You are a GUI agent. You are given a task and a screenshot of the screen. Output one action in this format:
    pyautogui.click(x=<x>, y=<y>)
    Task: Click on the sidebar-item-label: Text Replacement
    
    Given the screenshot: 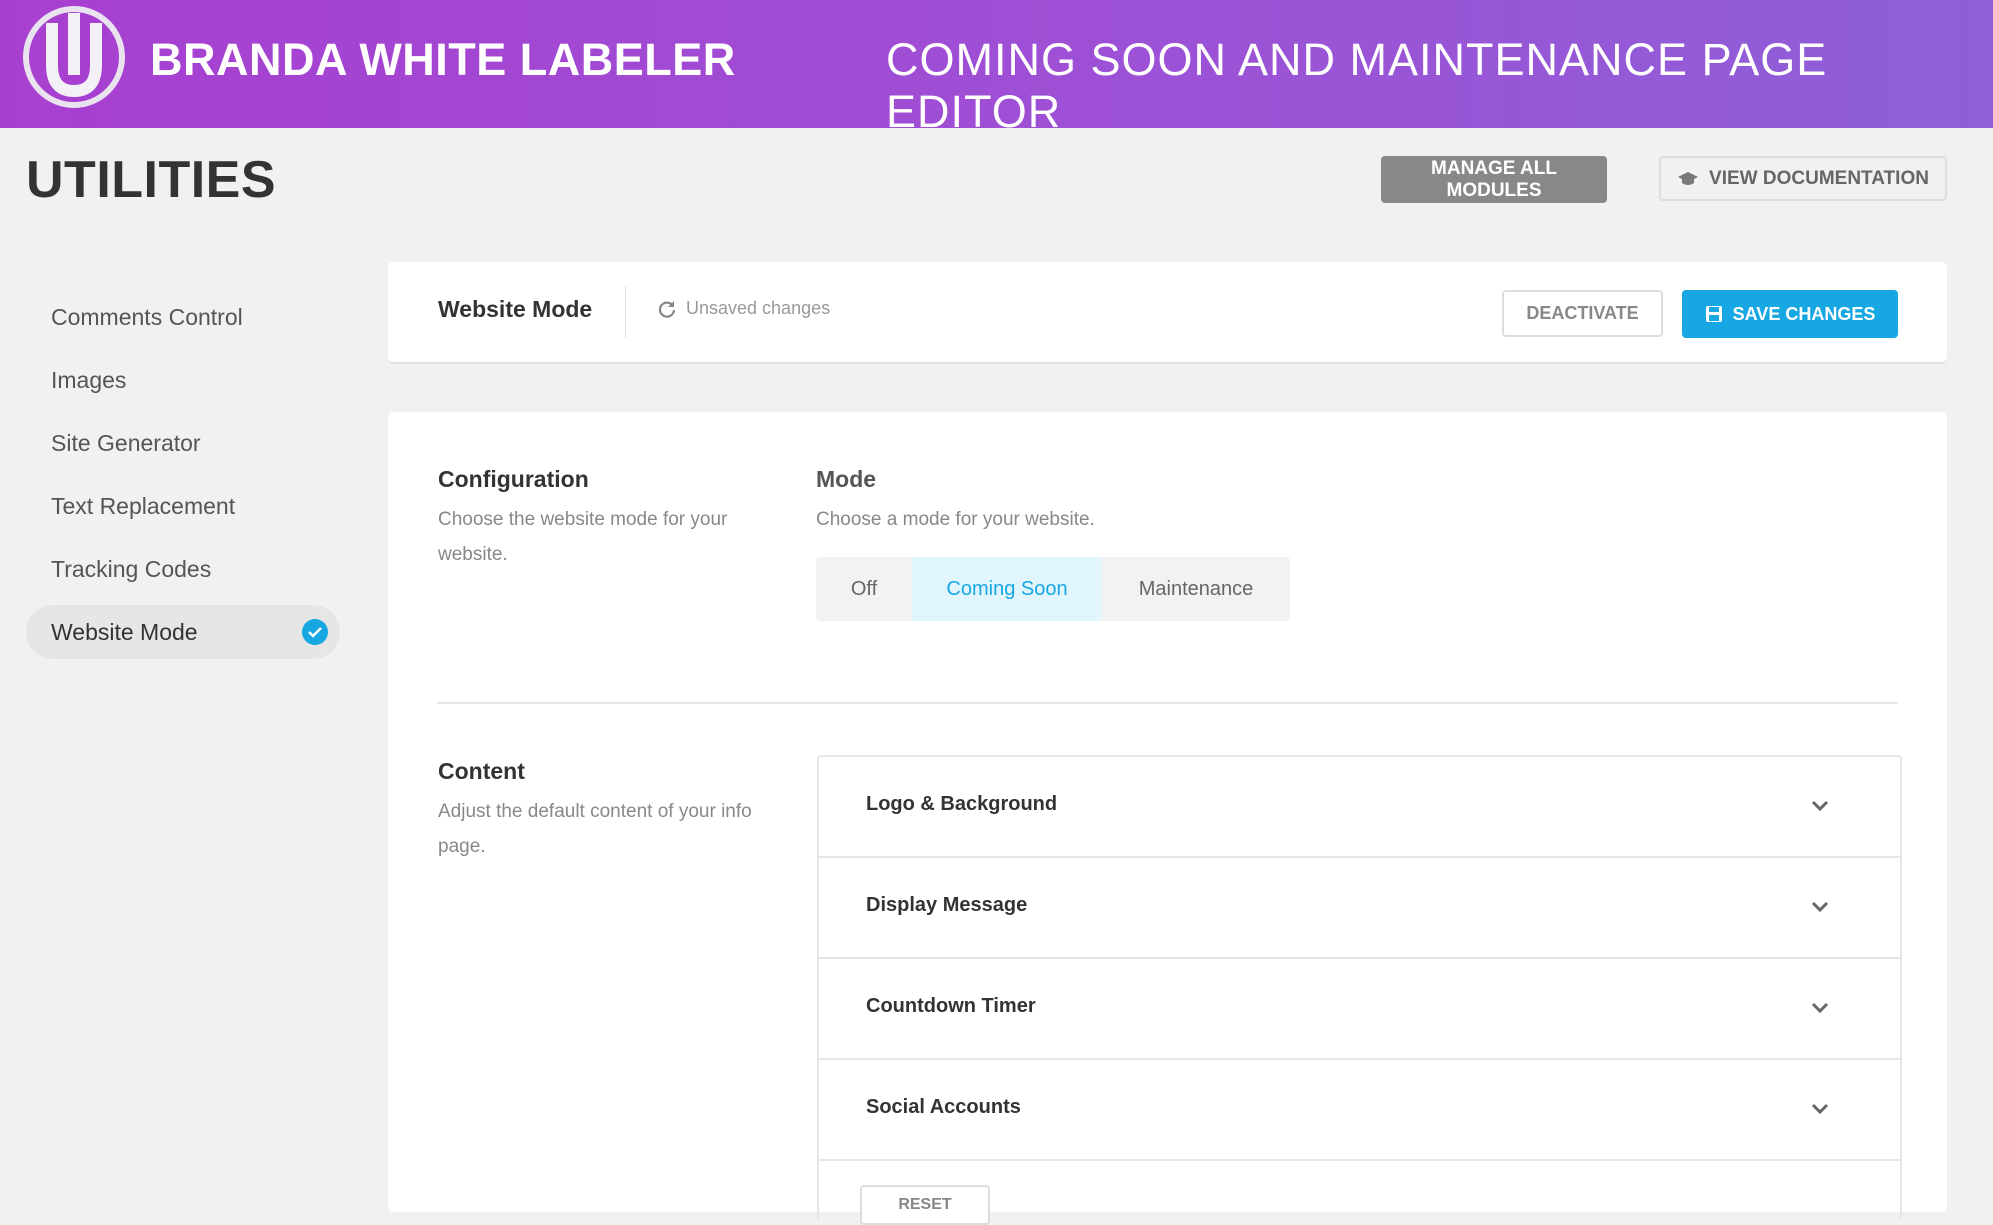 What is the action you would take?
    pyautogui.click(x=143, y=505)
    